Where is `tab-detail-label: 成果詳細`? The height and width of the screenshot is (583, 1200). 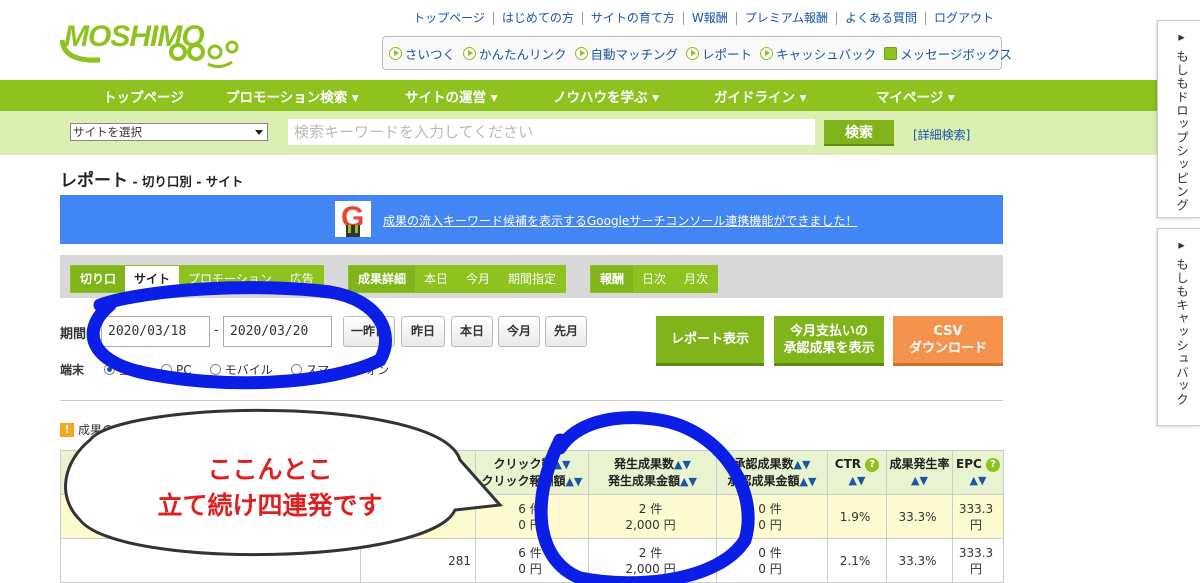
tab-detail-label: 成果詳細 is located at coordinates (382, 279).